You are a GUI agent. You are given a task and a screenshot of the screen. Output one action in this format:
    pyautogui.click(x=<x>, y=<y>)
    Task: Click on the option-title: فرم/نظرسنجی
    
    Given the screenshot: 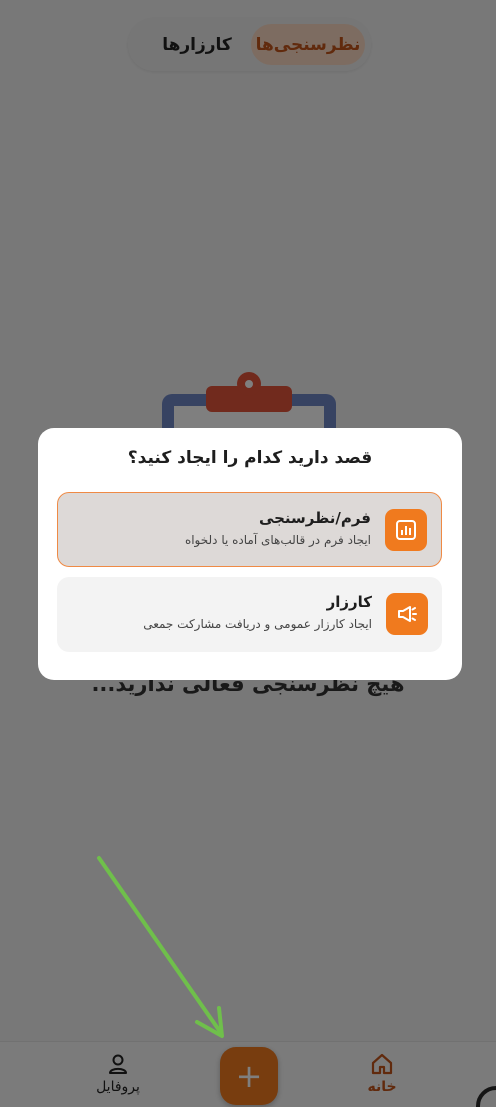 What is the action you would take?
    pyautogui.click(x=314, y=518)
    